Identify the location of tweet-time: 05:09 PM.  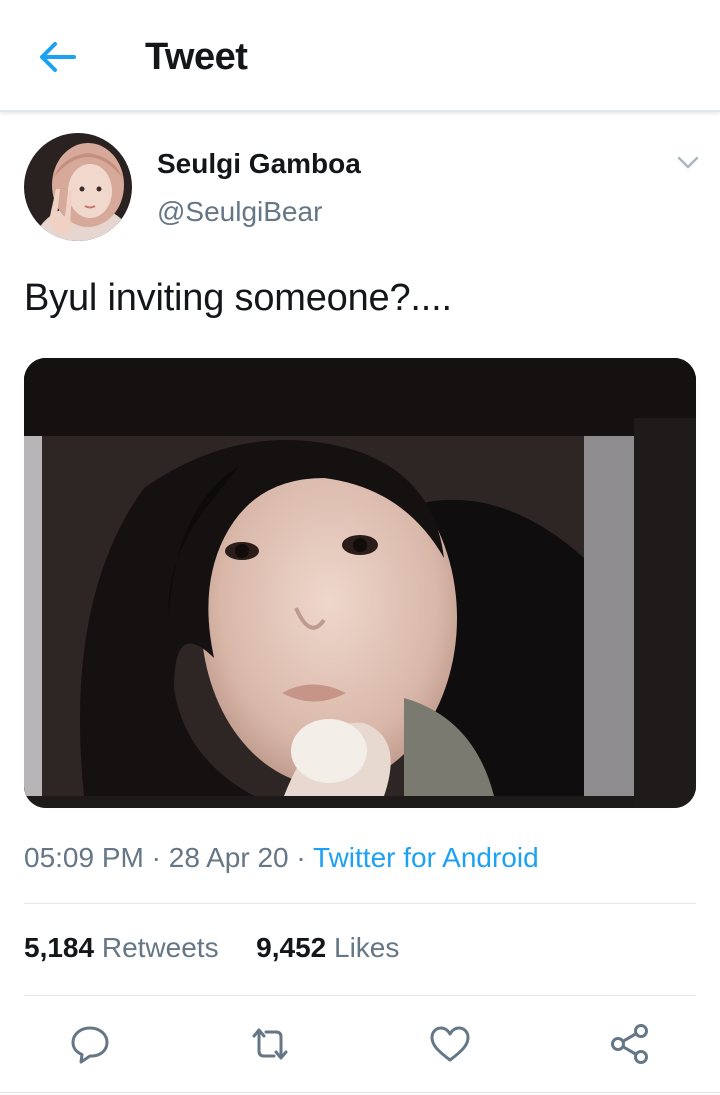
(84, 857).